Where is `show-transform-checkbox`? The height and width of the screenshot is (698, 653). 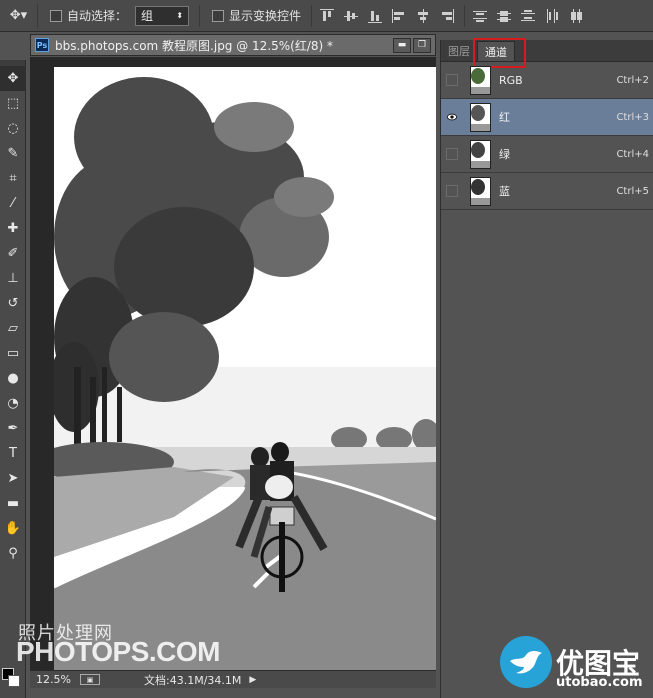 show-transform-checkbox is located at coordinates (218, 15).